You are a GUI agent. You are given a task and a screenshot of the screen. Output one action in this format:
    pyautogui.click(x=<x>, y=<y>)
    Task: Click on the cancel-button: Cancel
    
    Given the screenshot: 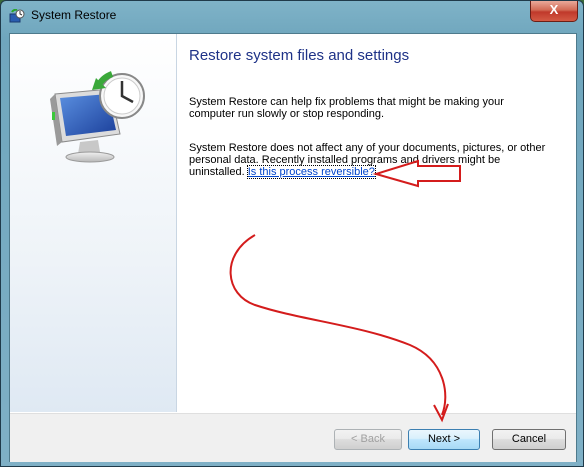 What is the action you would take?
    pyautogui.click(x=529, y=439)
    